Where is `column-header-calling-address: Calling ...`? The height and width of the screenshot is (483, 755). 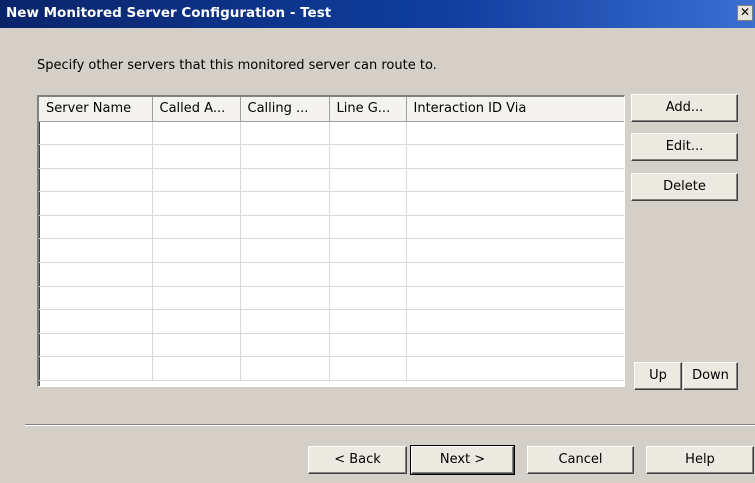 column-header-calling-address: Calling ... is located at coordinates (285, 109).